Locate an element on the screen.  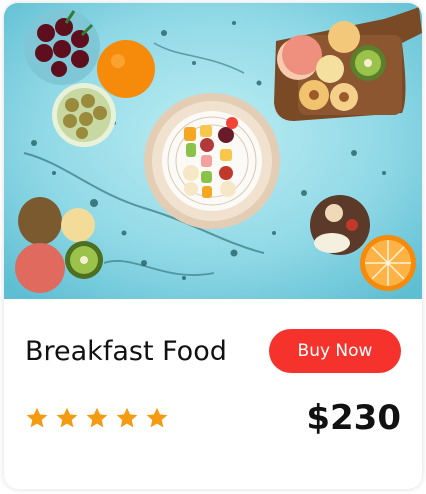
product-title: Breakfast Food is located at coordinates (126, 351).